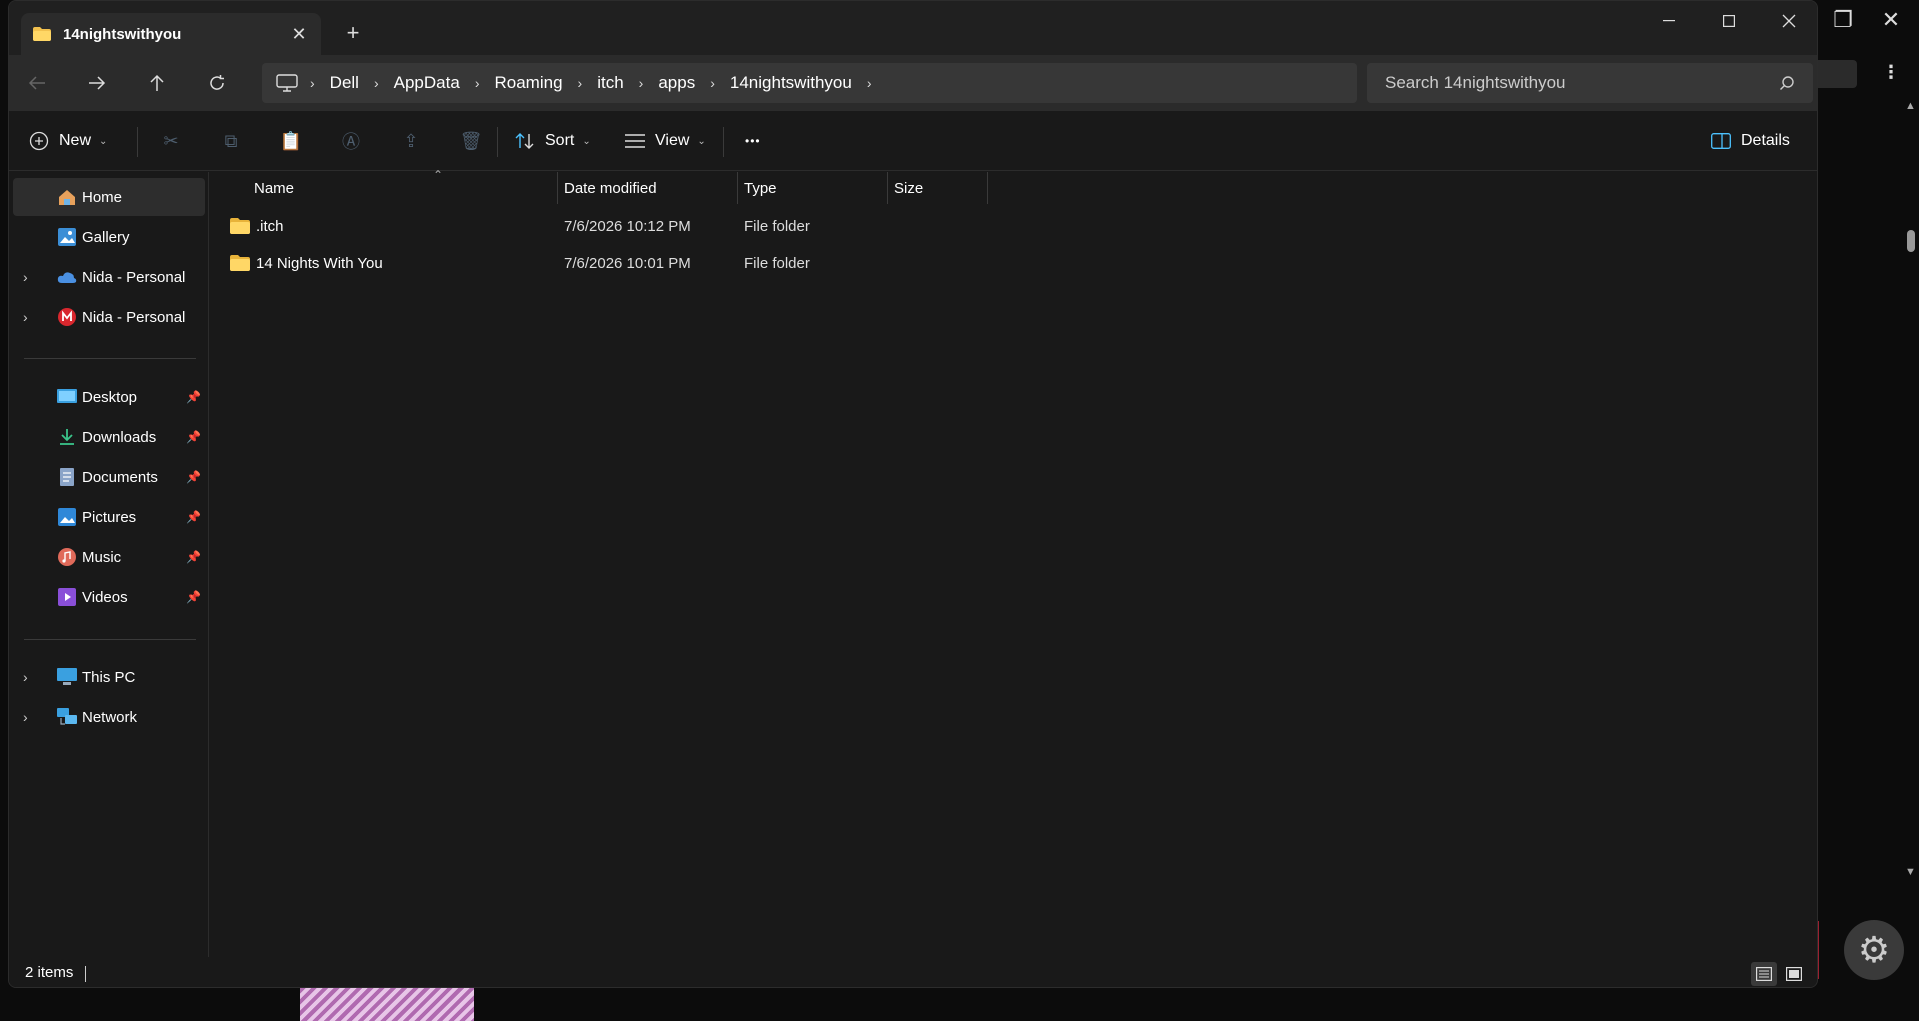 The width and height of the screenshot is (1919, 1021). What do you see at coordinates (1891, 74) in the screenshot?
I see `kebab-menu-icon: ⋮` at bounding box center [1891, 74].